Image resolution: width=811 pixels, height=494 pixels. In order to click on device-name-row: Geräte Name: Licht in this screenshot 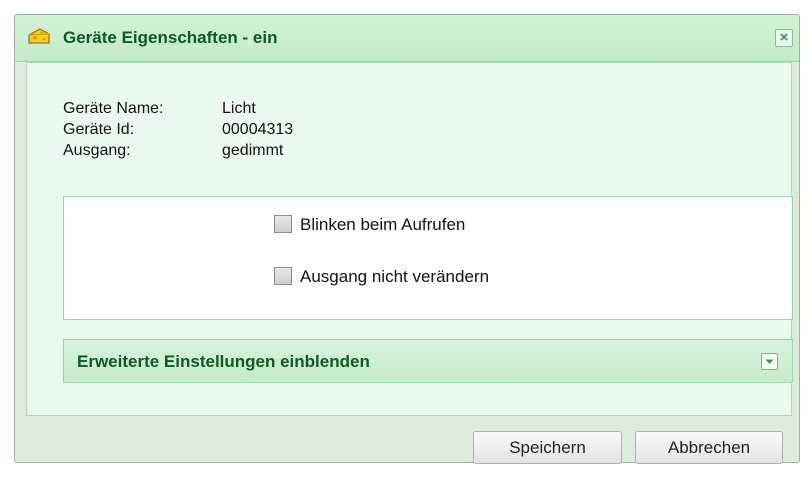, I will do `click(159, 109)`.